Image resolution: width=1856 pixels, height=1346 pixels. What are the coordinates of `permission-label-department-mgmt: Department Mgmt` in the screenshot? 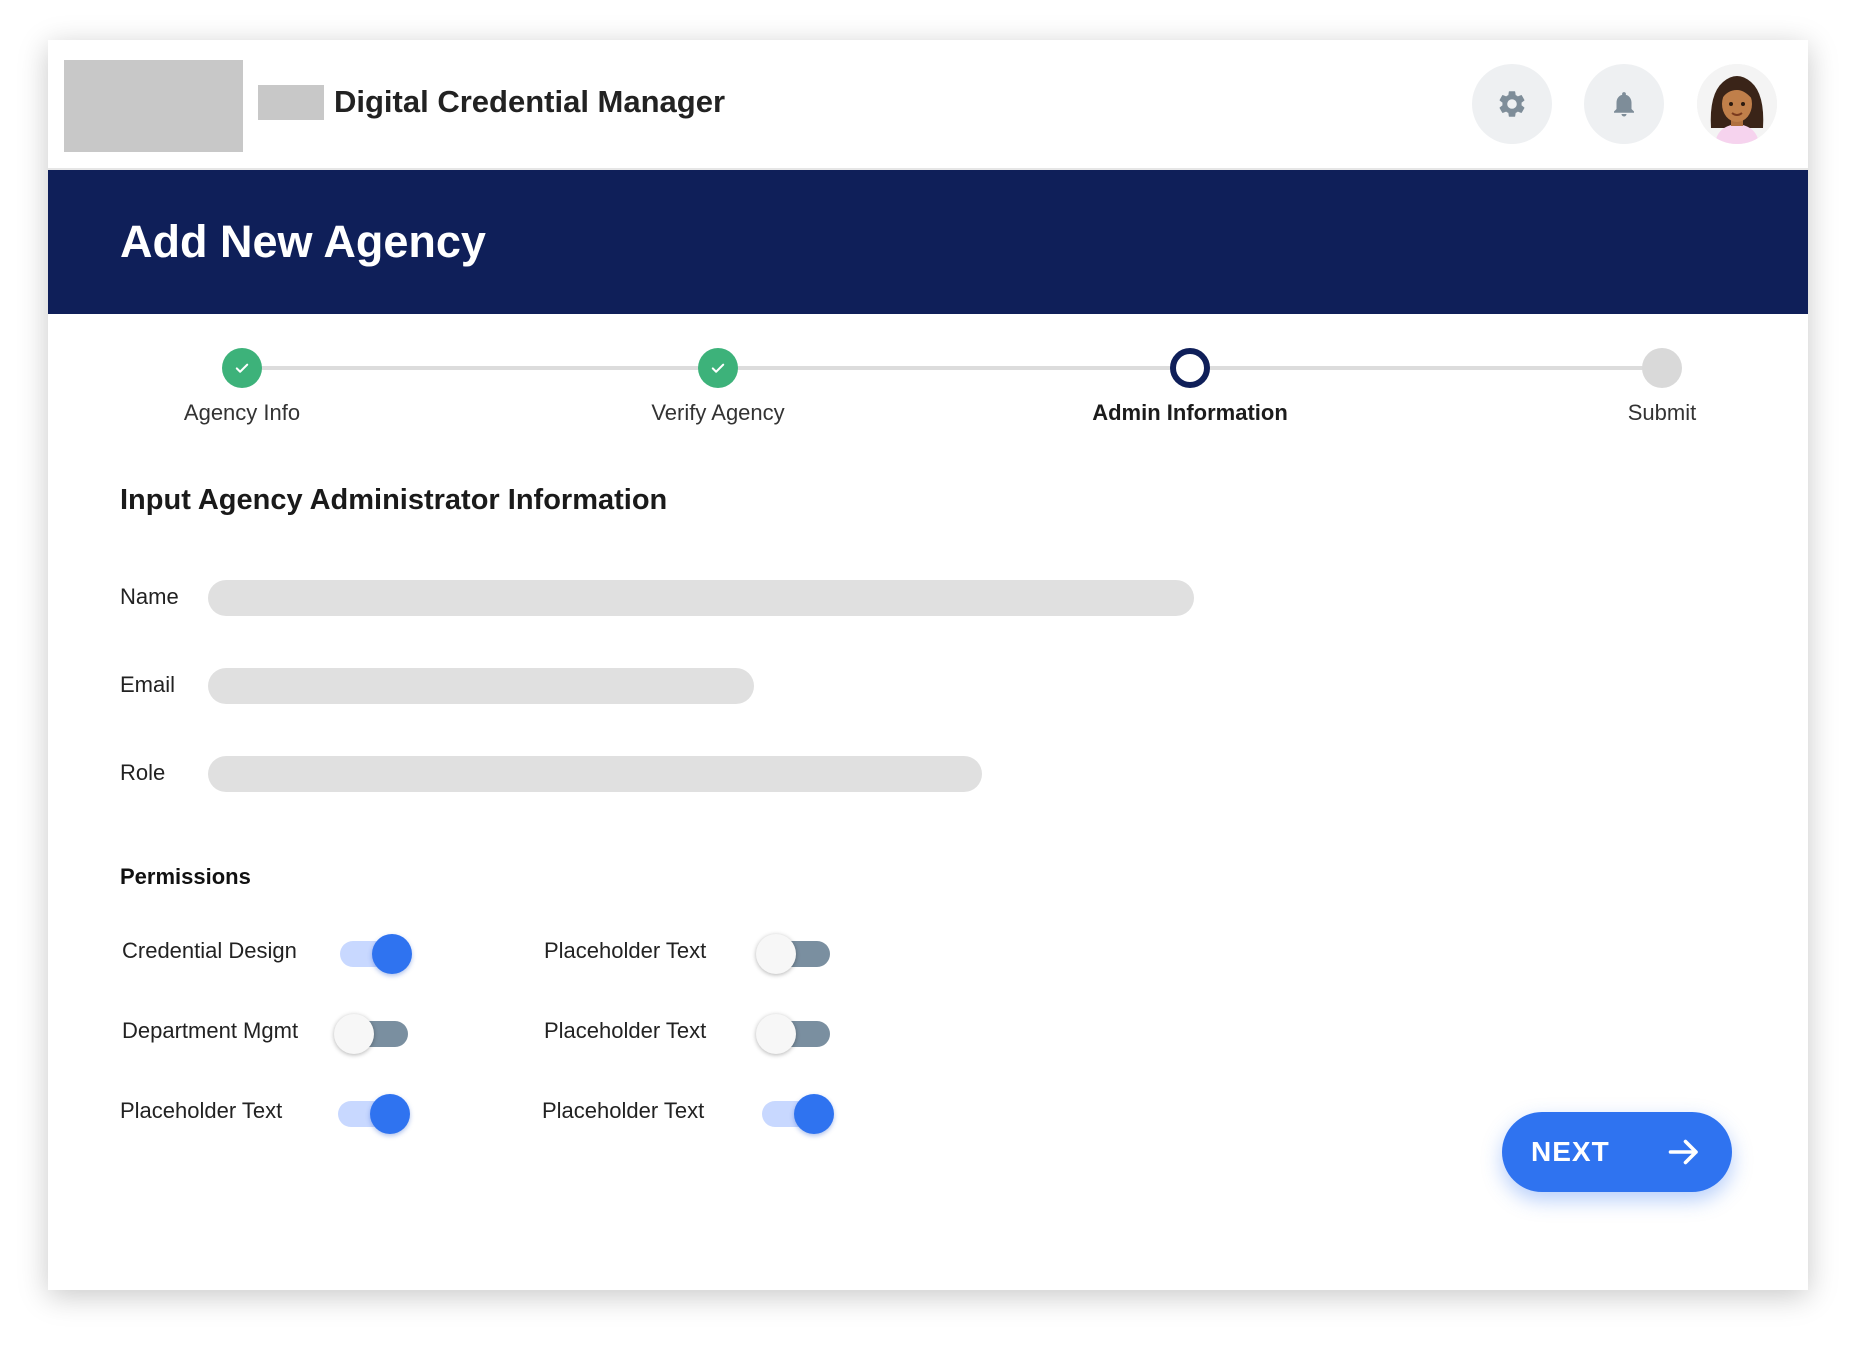 It's located at (210, 1030).